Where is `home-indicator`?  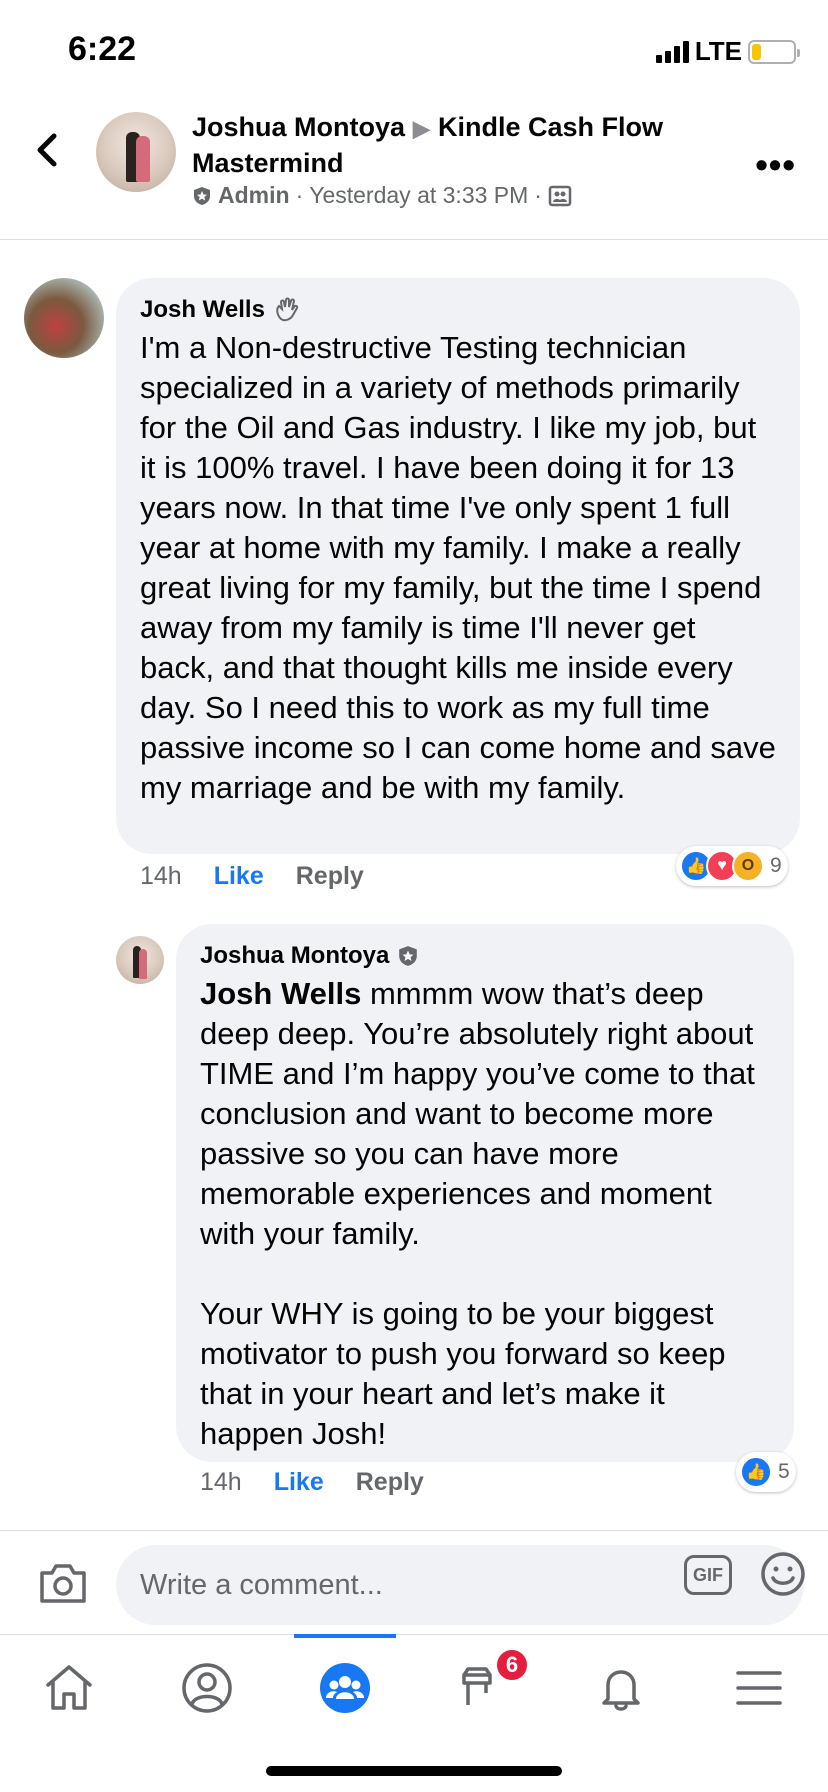
home-indicator is located at coordinates (414, 1771).